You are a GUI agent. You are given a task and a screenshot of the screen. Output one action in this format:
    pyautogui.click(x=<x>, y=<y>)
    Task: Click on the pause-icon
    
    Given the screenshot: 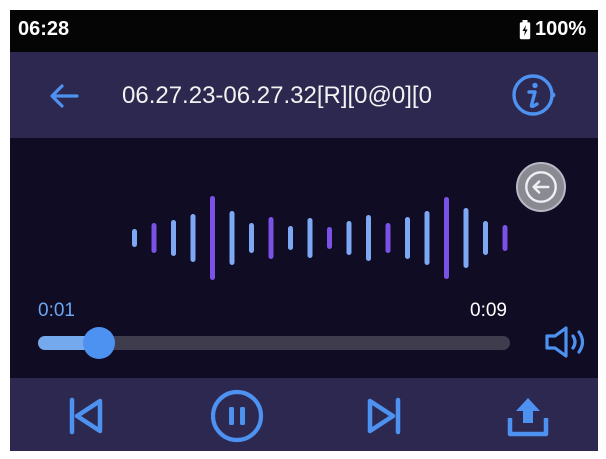 What is the action you would take?
    pyautogui.click(x=237, y=416)
    